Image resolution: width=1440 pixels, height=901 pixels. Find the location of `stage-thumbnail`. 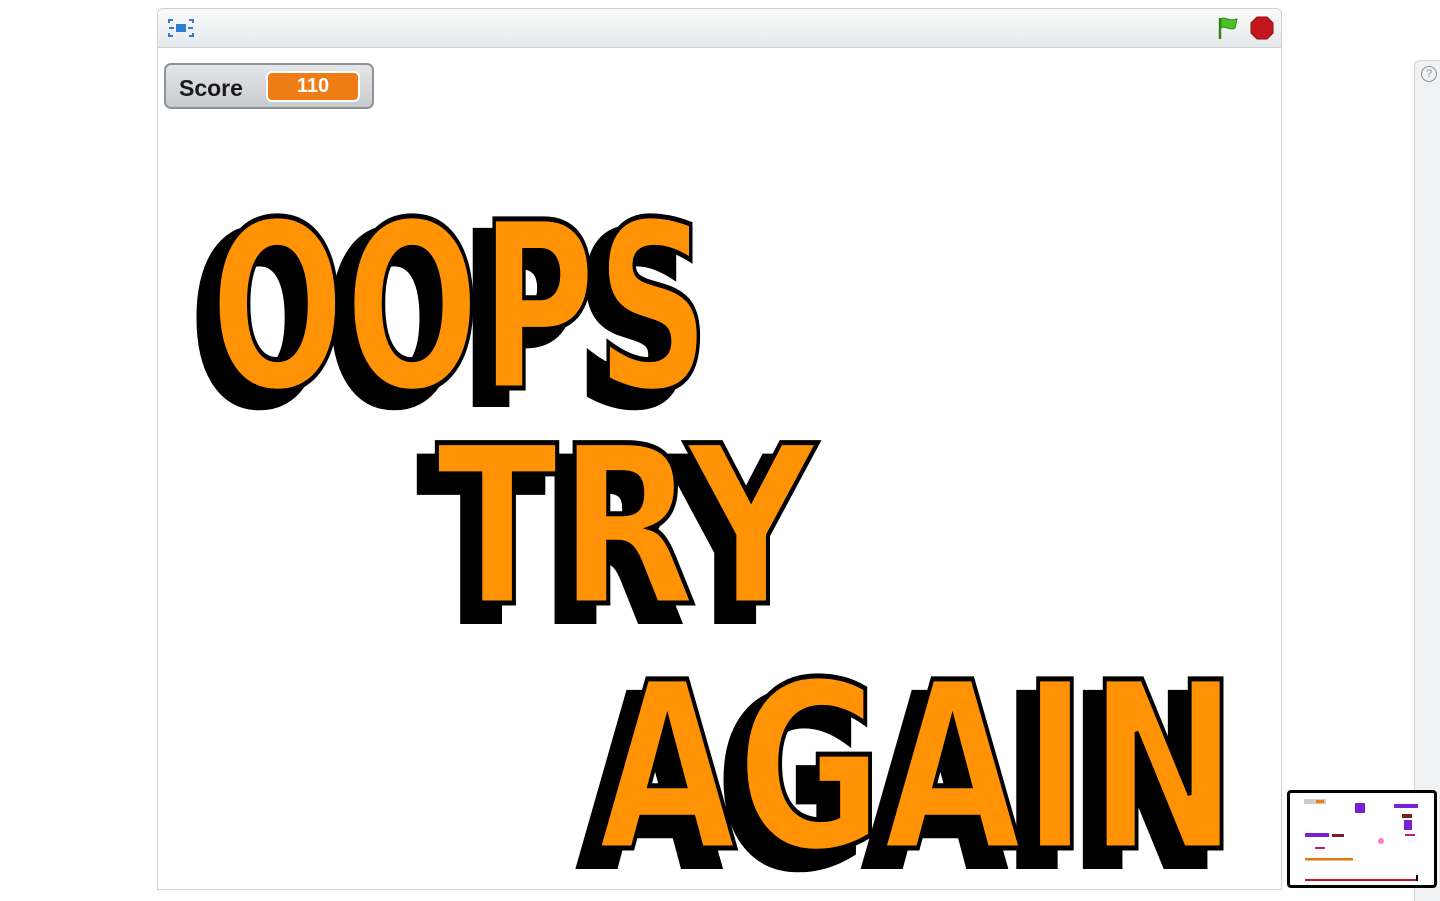

stage-thumbnail is located at coordinates (1362, 839).